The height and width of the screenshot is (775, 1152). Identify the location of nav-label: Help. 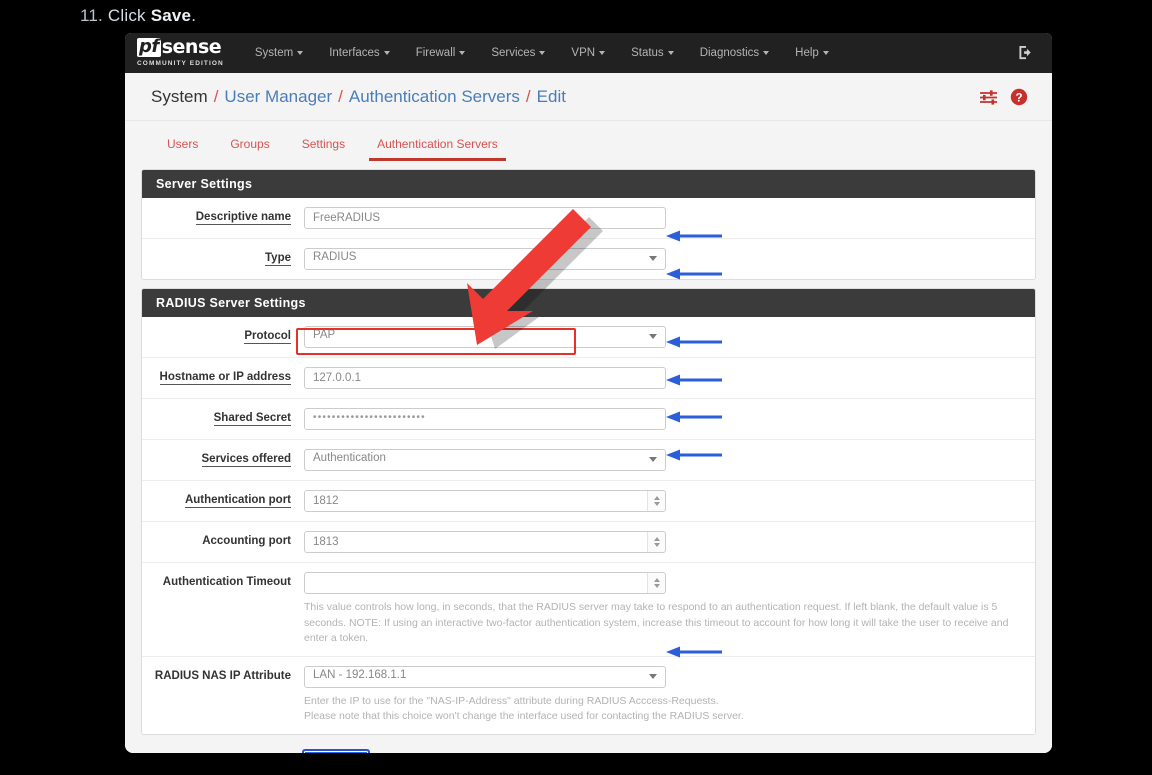
(807, 53).